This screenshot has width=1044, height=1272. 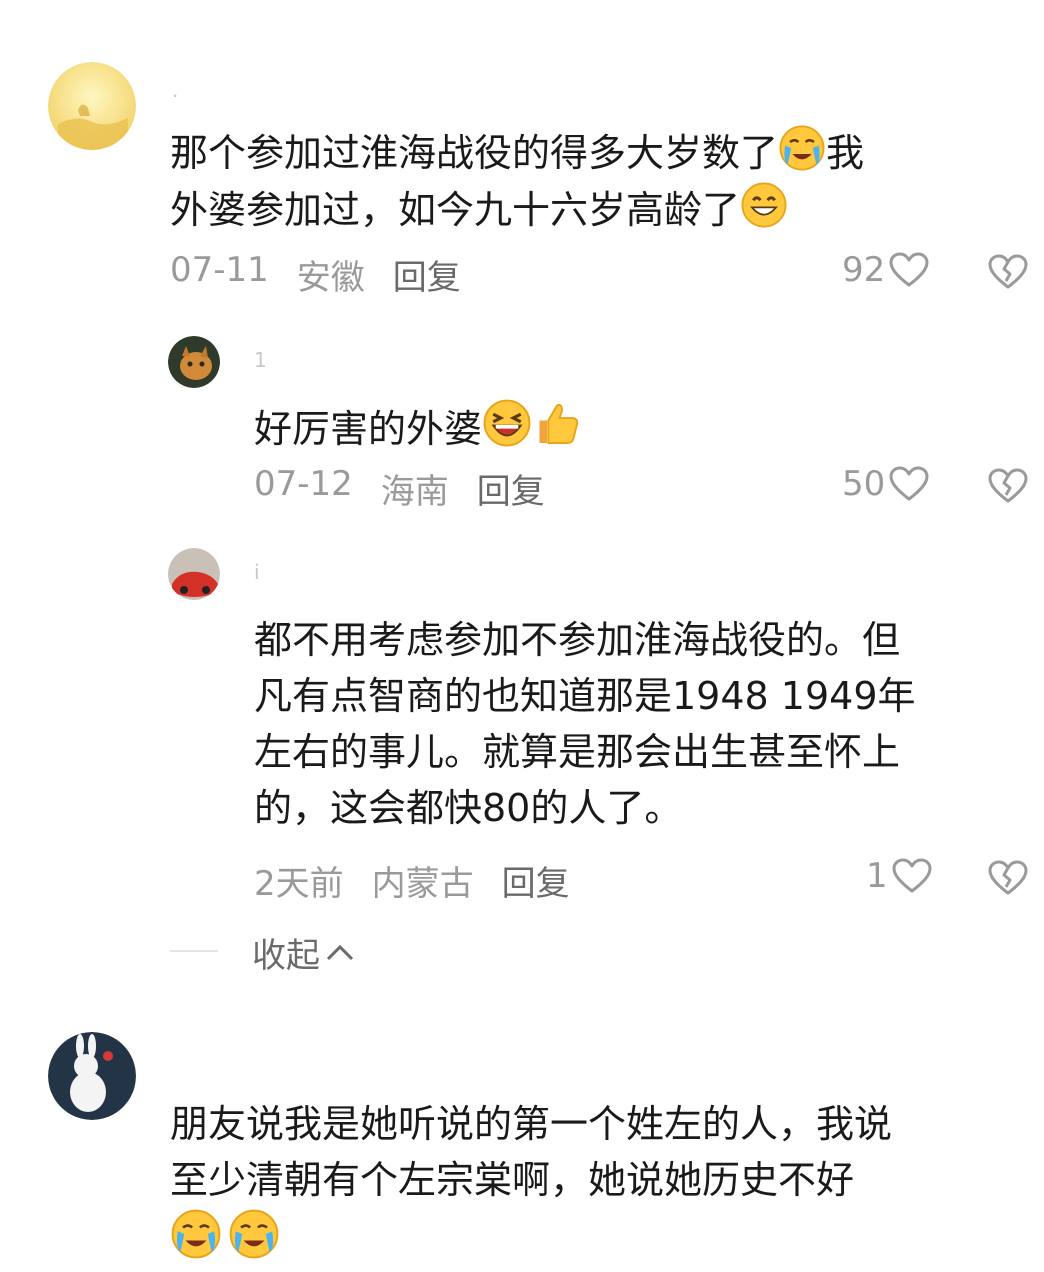 What do you see at coordinates (175, 90) in the screenshot?
I see `username: .` at bounding box center [175, 90].